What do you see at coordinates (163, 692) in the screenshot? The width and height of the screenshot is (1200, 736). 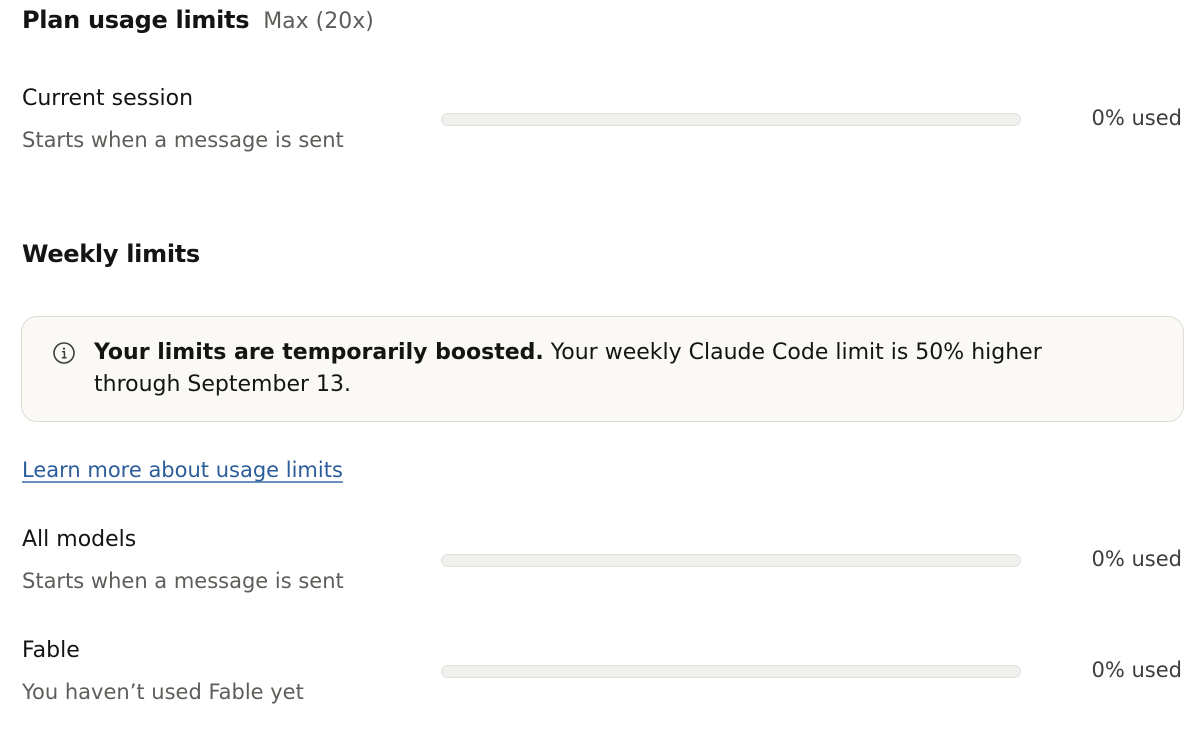 I see `fable-subtitle: You haven’t used Fable yet` at bounding box center [163, 692].